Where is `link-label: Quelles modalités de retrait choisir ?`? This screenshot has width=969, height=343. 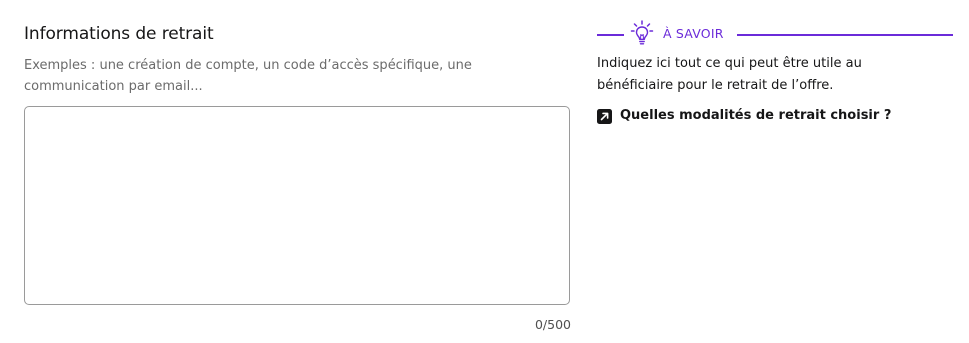 link-label: Quelles modalités de retrait choisir ? is located at coordinates (756, 115).